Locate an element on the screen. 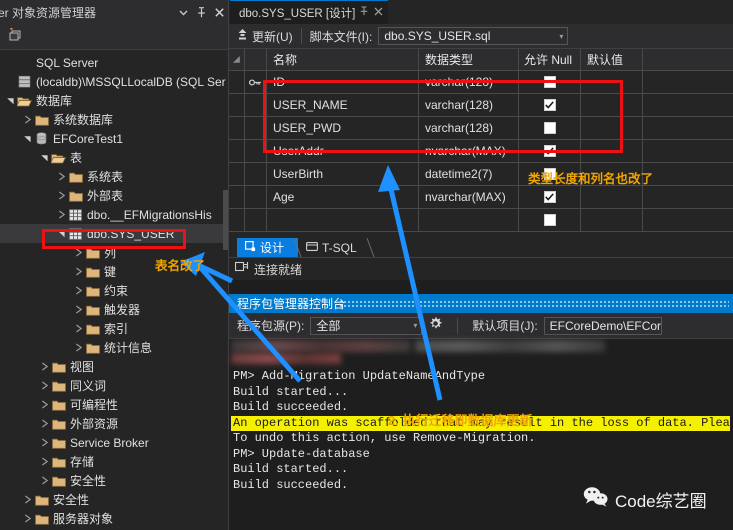  package-source-combo: 全部 ▾ is located at coordinates (366, 325).